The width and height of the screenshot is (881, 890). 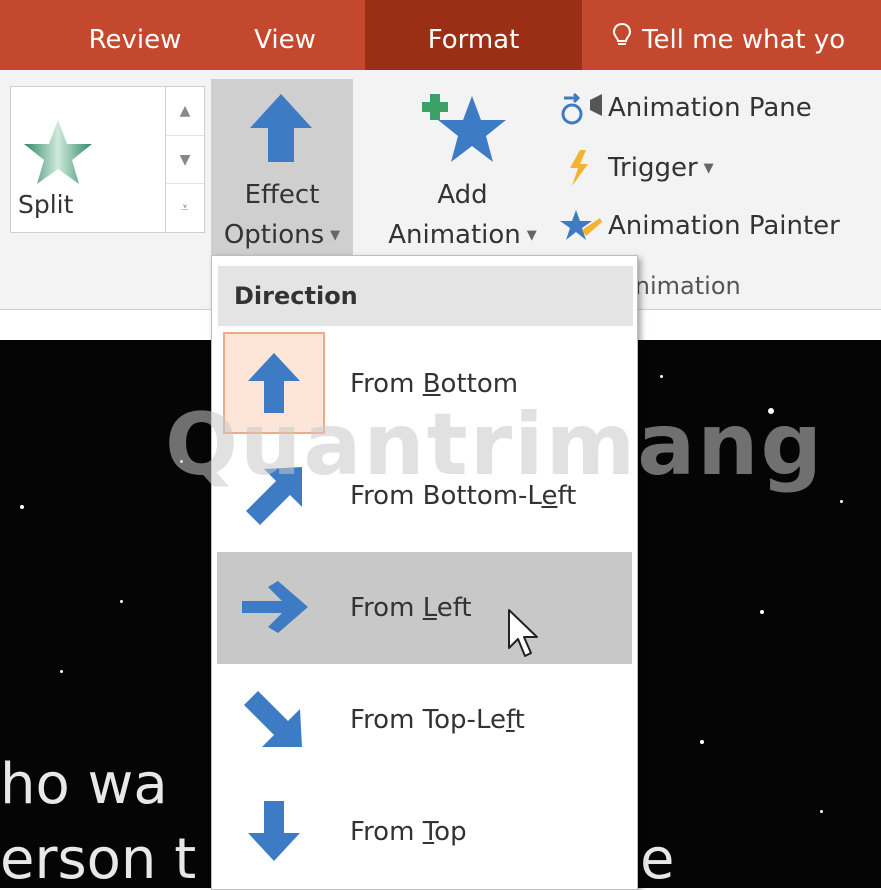 What do you see at coordinates (462, 195) in the screenshot?
I see `add-animation-label-line1: Add` at bounding box center [462, 195].